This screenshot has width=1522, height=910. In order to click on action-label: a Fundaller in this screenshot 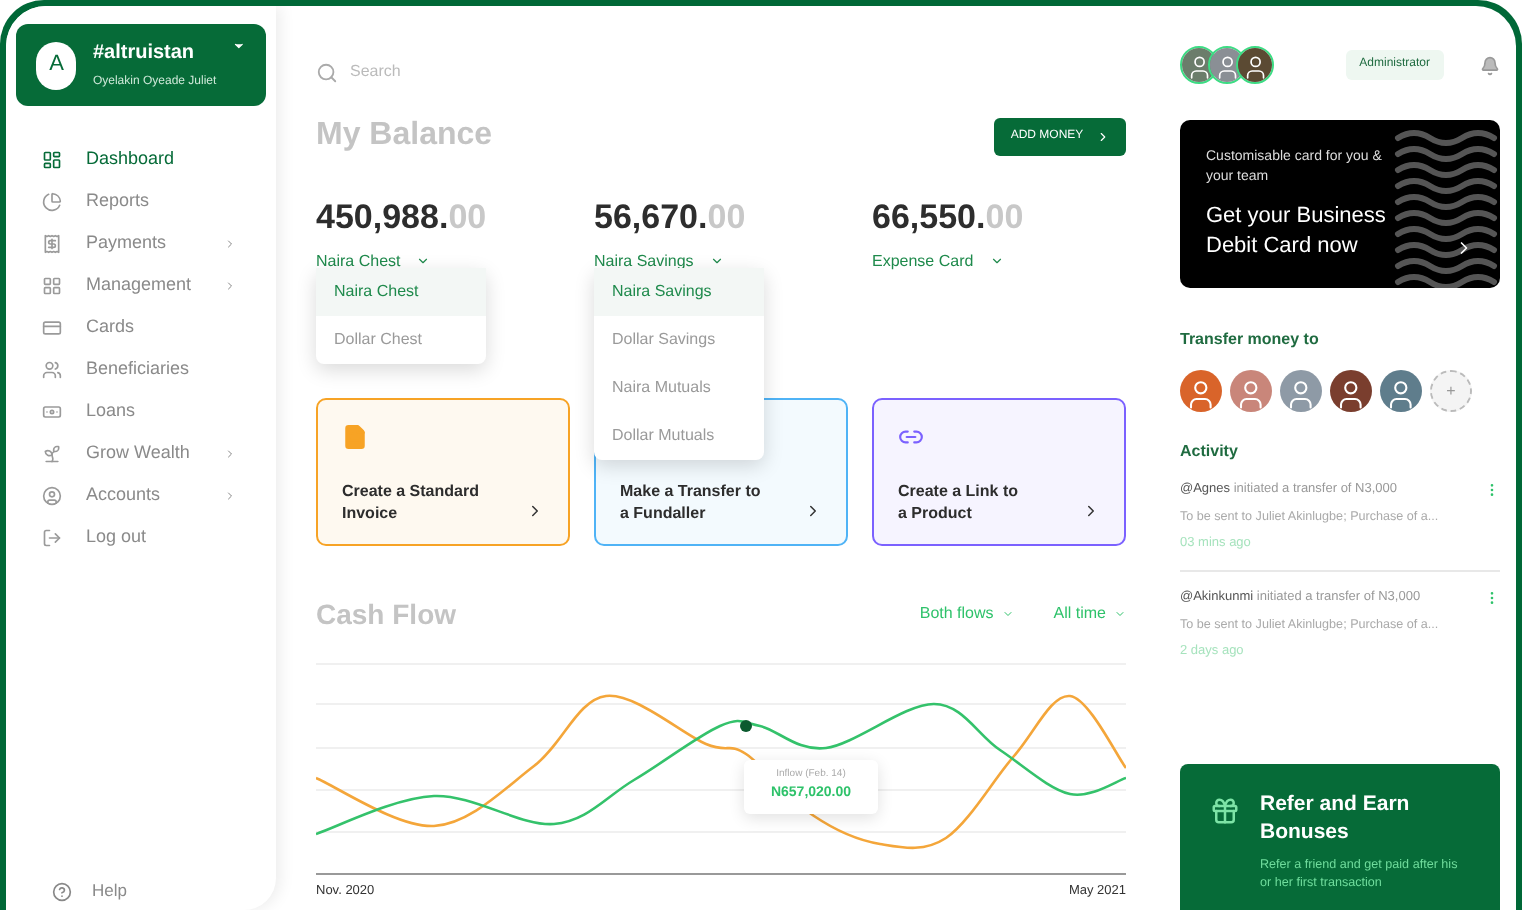, I will do `click(664, 512)`.